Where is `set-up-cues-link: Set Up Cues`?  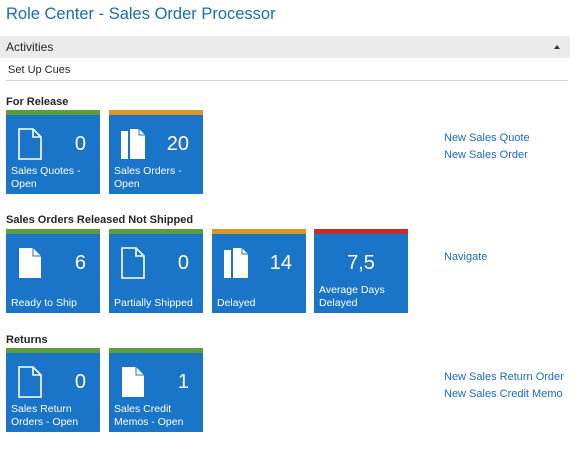
set-up-cues-link: Set Up Cues is located at coordinates (39, 70).